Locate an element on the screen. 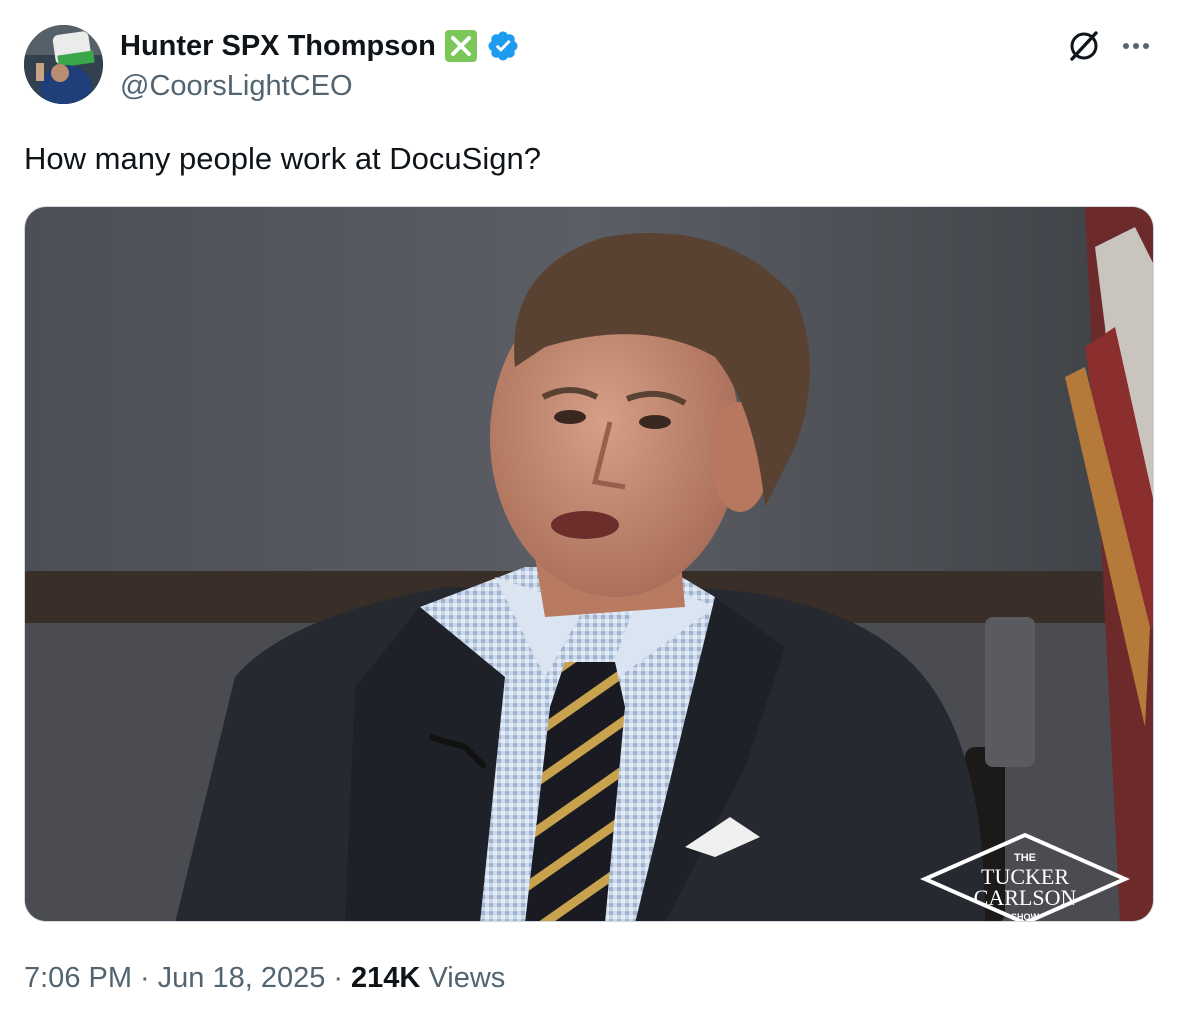 The width and height of the screenshot is (1178, 1026). avatar-image is located at coordinates (63, 64).